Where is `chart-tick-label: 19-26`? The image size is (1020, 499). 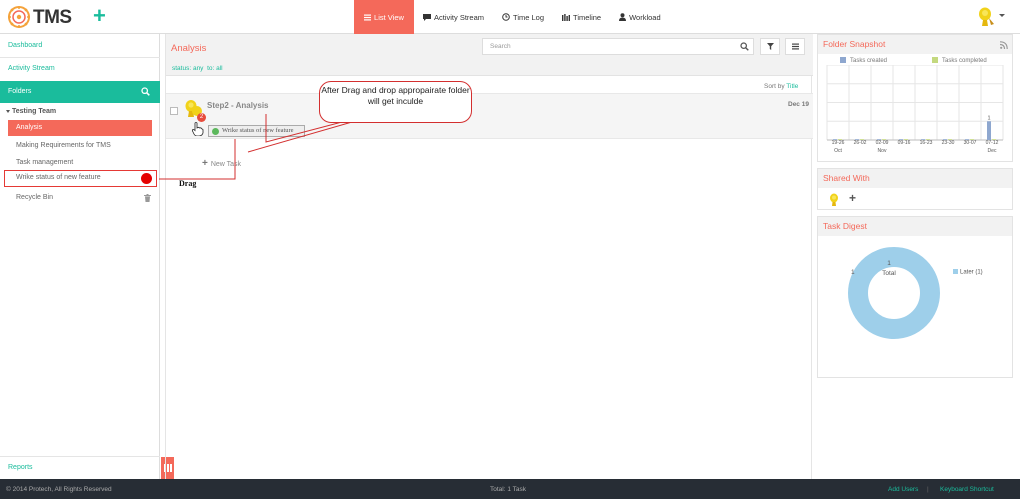 chart-tick-label: 19-26 is located at coordinates (838, 143).